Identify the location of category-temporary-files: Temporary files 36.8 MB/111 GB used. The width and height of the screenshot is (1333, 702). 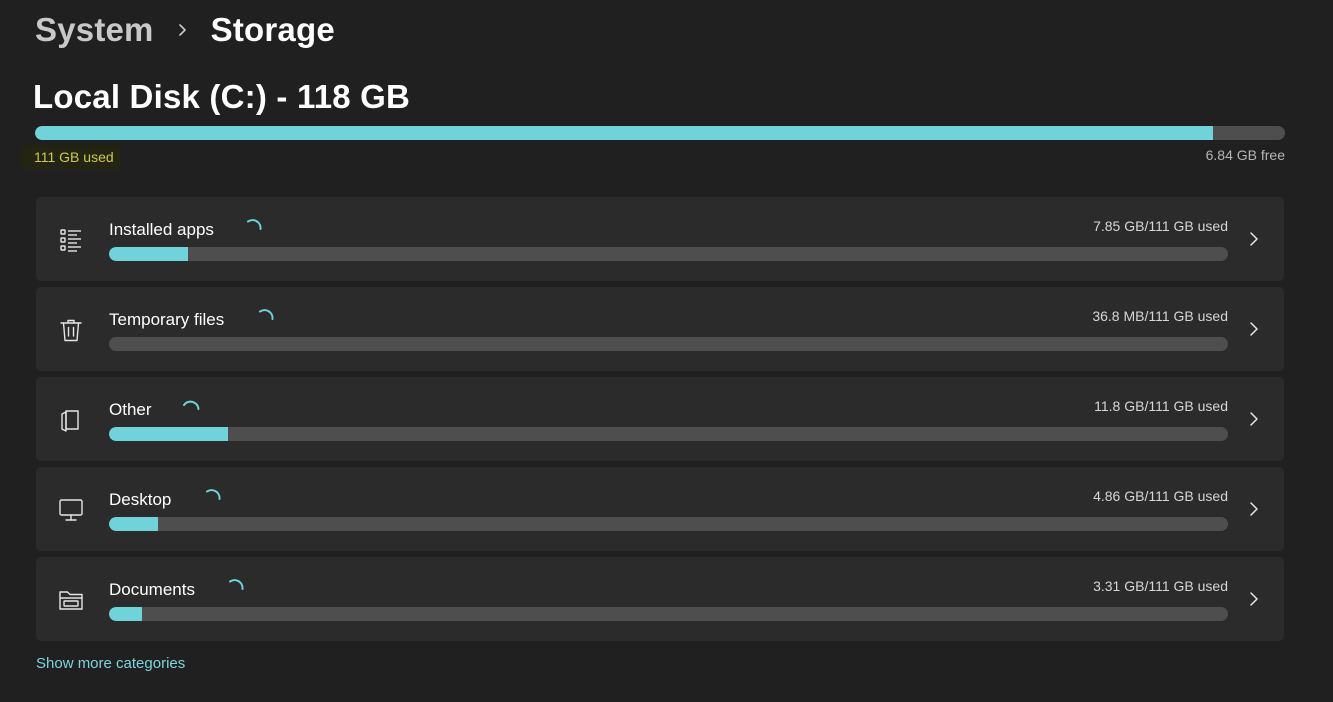
(660, 329).